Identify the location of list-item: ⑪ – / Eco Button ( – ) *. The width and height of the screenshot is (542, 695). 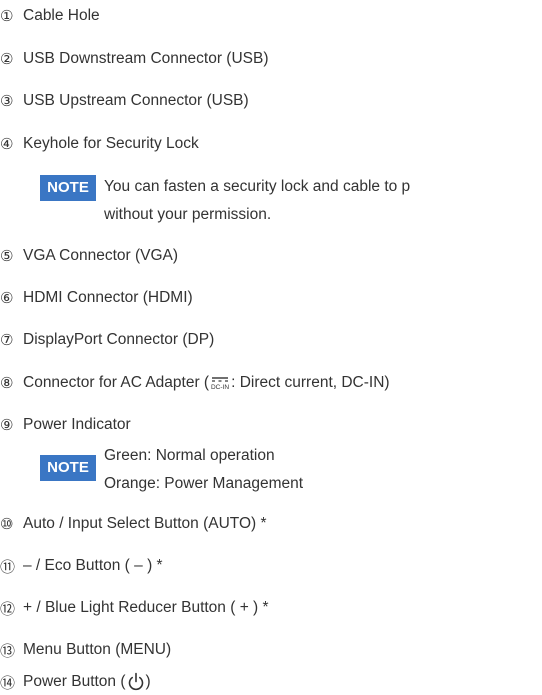
(81, 566).